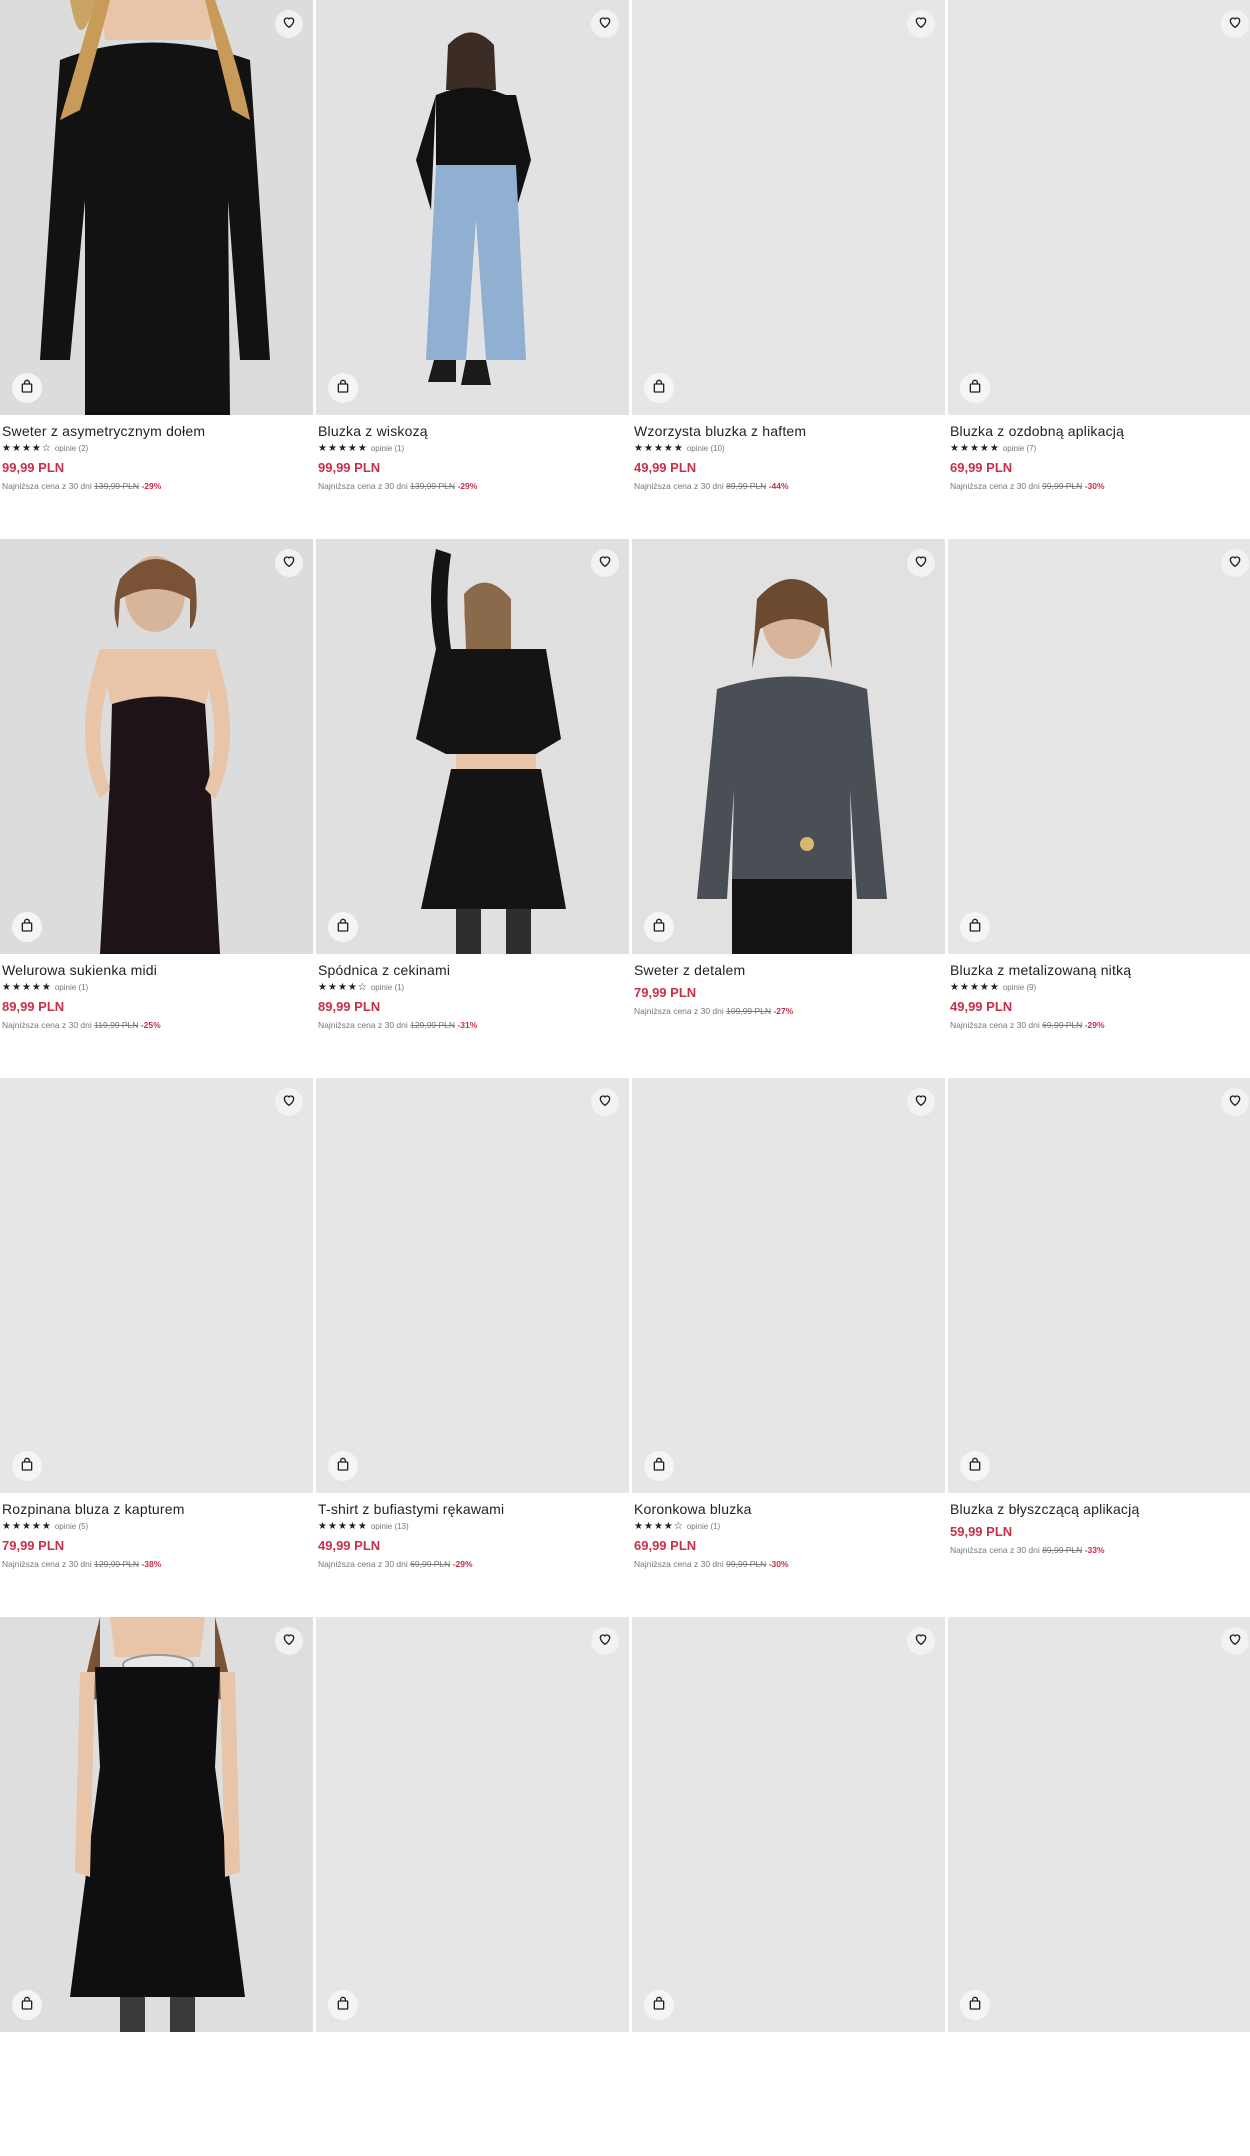 Image resolution: width=1250 pixels, height=2156 pixels. I want to click on product-price: 89,99 PLN, so click(33, 1006).